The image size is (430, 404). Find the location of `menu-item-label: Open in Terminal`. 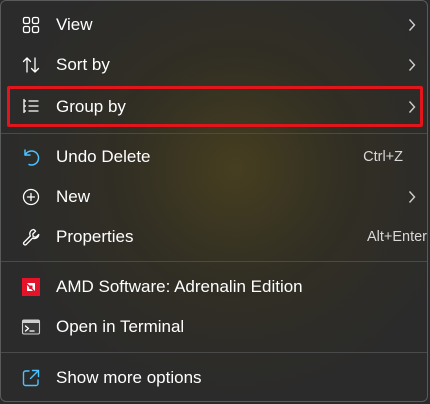

menu-item-label: Open in Terminal is located at coordinates (120, 326).